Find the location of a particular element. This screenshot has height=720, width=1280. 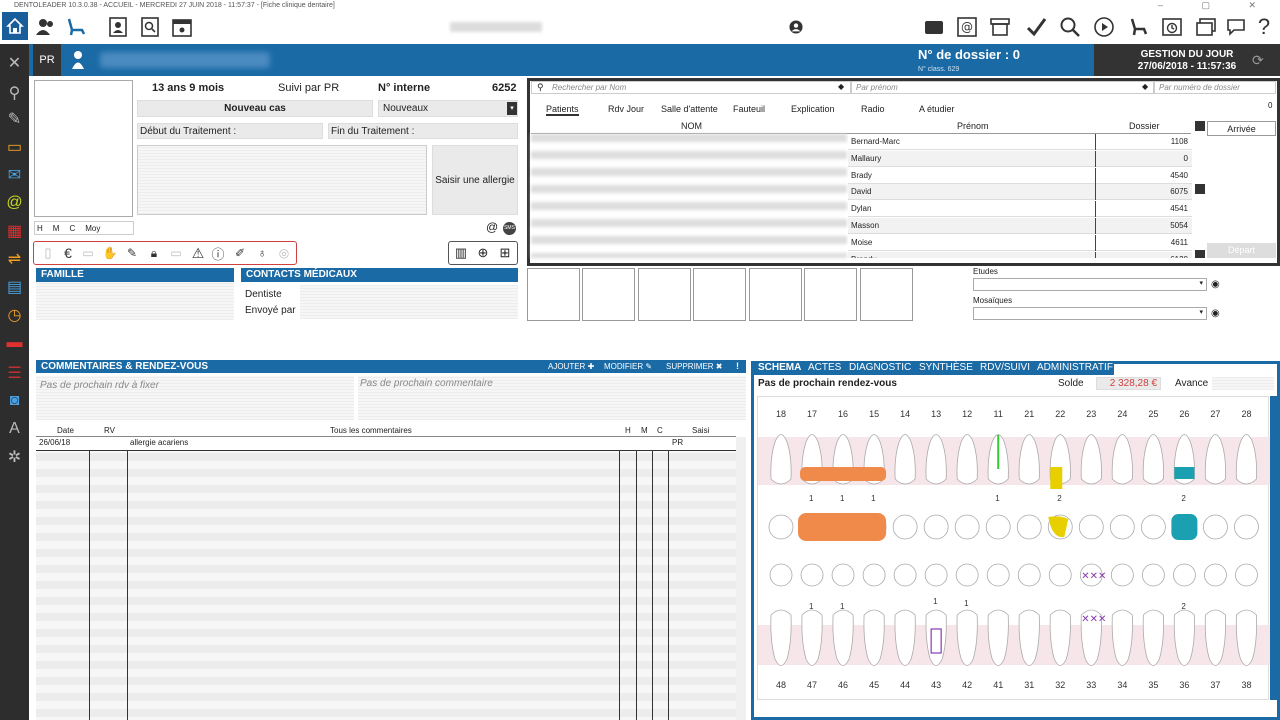

tooth-number: 11 is located at coordinates (998, 414).